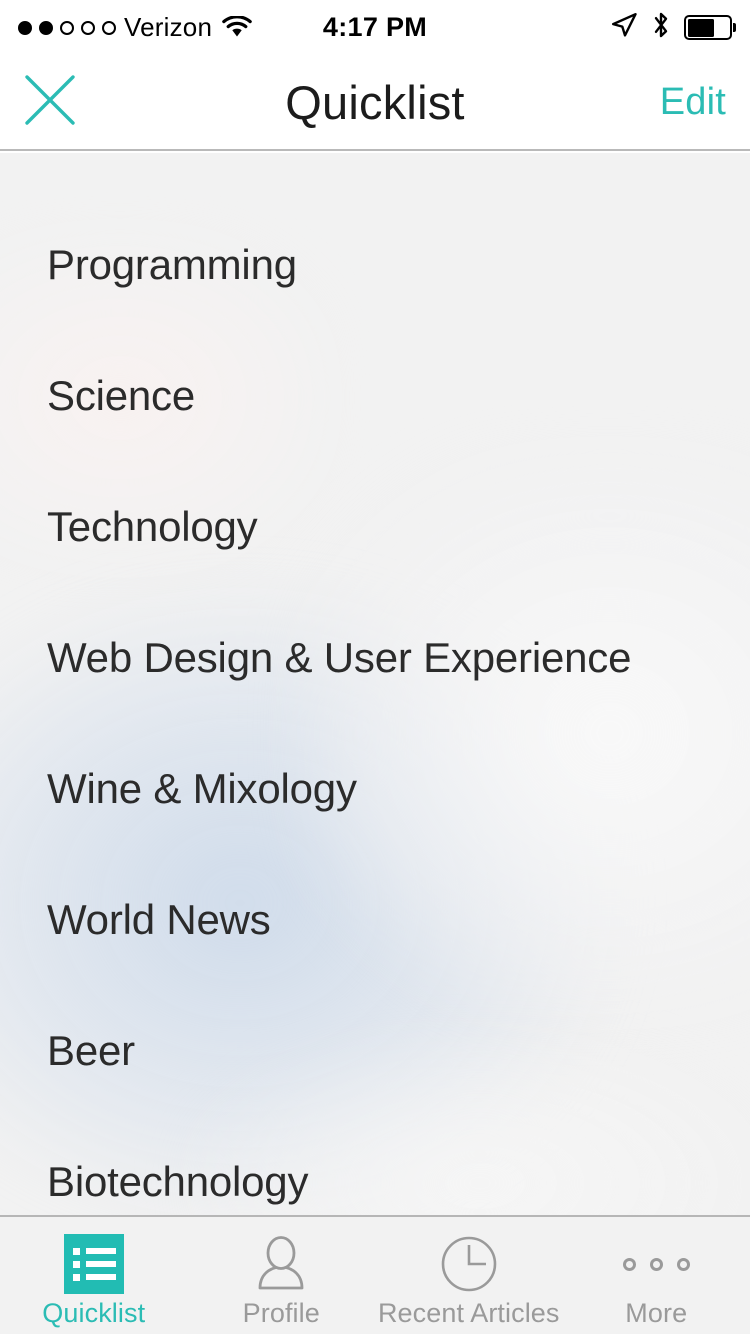 The width and height of the screenshot is (750, 1334). What do you see at coordinates (375, 1050) in the screenshot?
I see `list-item: Beer` at bounding box center [375, 1050].